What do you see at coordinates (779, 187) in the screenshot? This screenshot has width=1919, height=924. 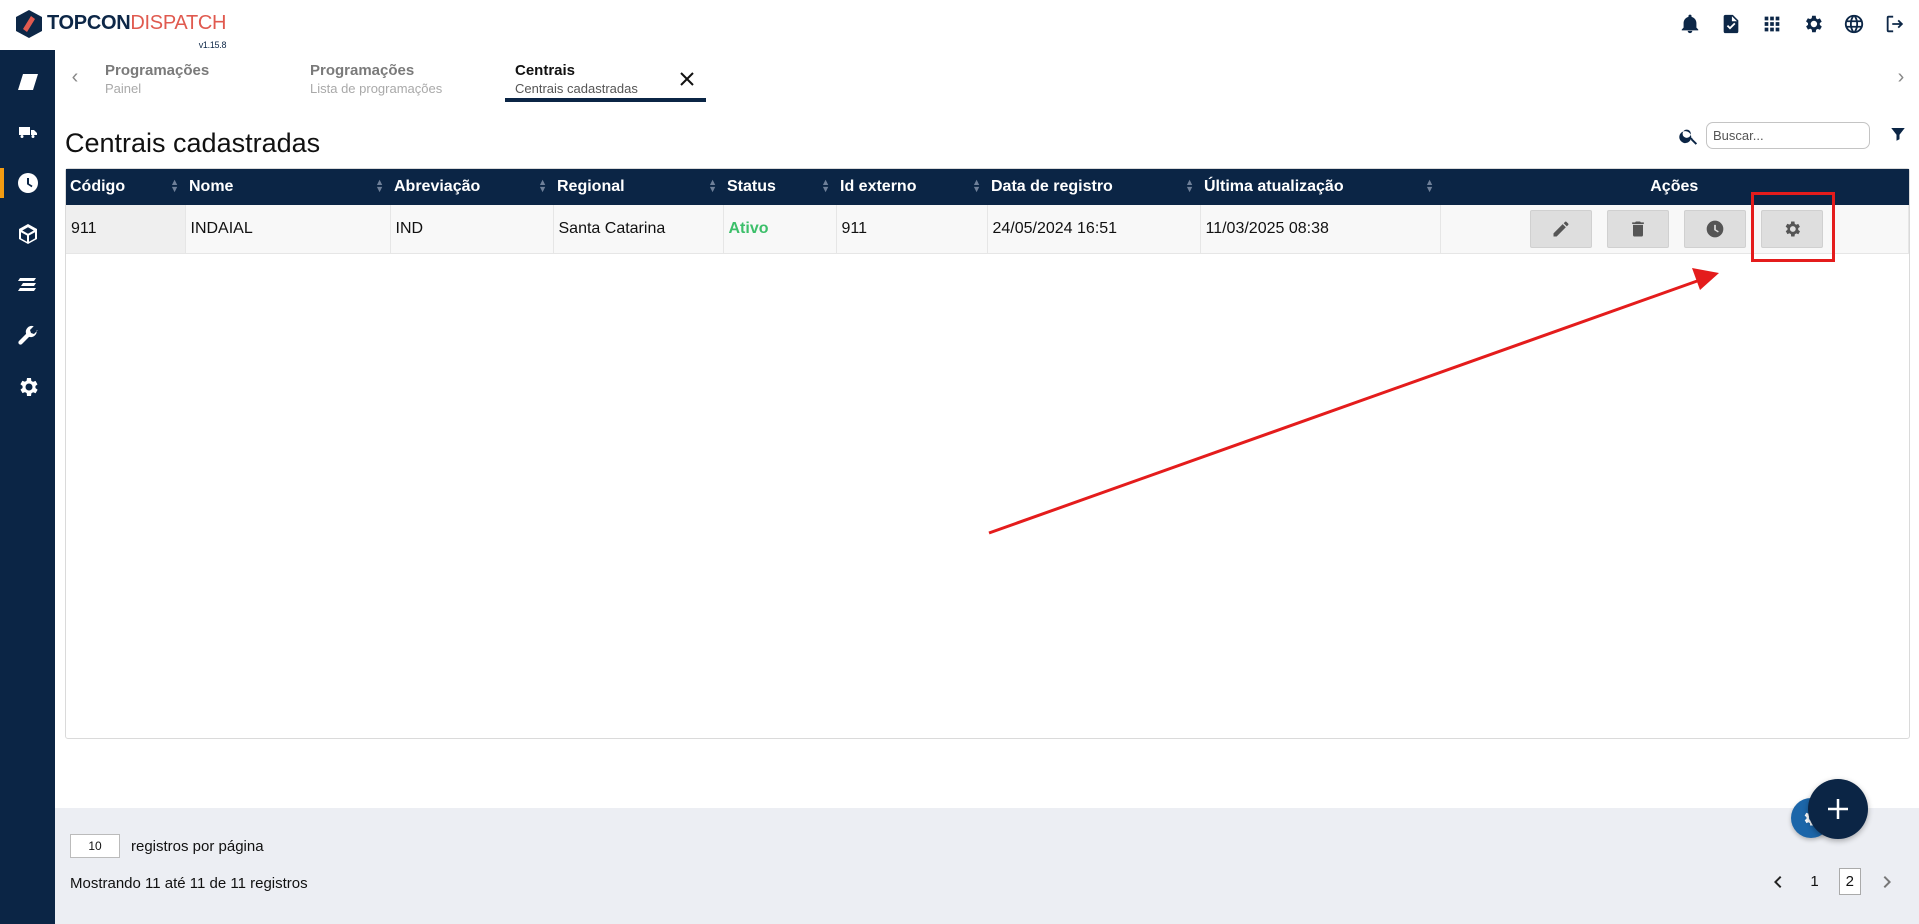 I see `column-header-status: Status ▲ ▼` at bounding box center [779, 187].